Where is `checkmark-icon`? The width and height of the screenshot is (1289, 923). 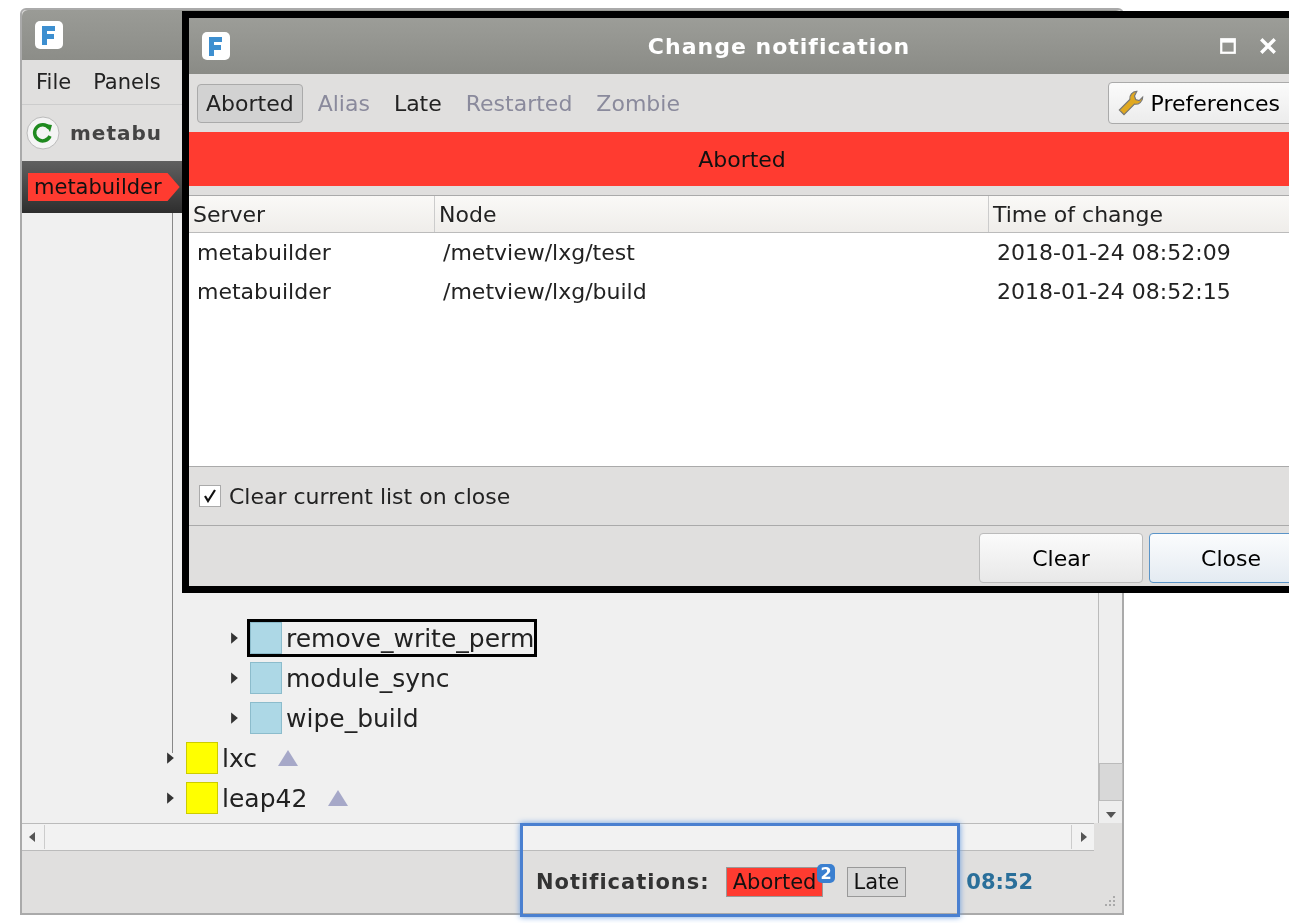 checkmark-icon is located at coordinates (210, 496).